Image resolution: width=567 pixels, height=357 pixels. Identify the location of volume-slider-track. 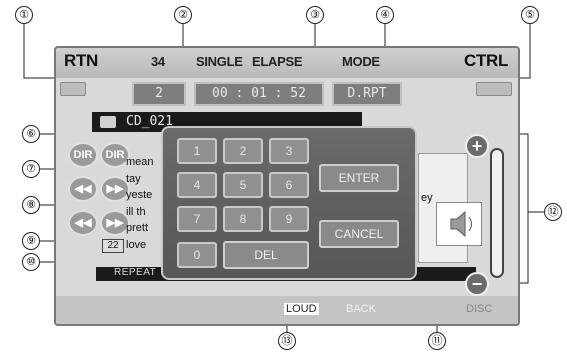
(497, 213).